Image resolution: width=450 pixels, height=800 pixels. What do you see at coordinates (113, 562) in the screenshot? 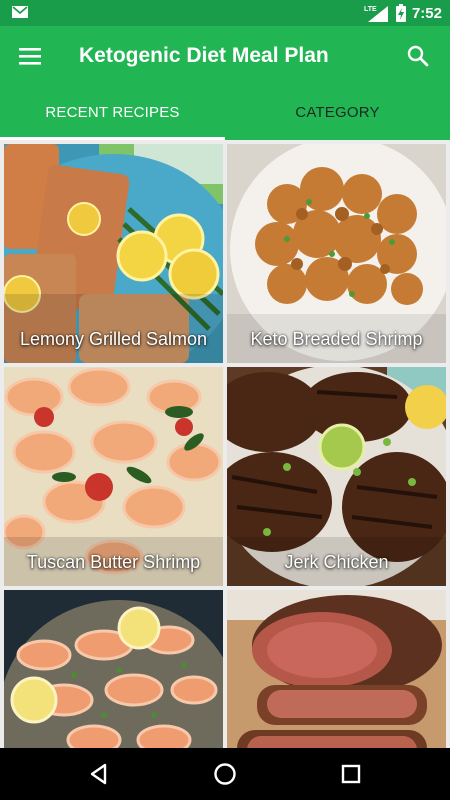
I see `recipe-title: Tuscan Butter Shrimp` at bounding box center [113, 562].